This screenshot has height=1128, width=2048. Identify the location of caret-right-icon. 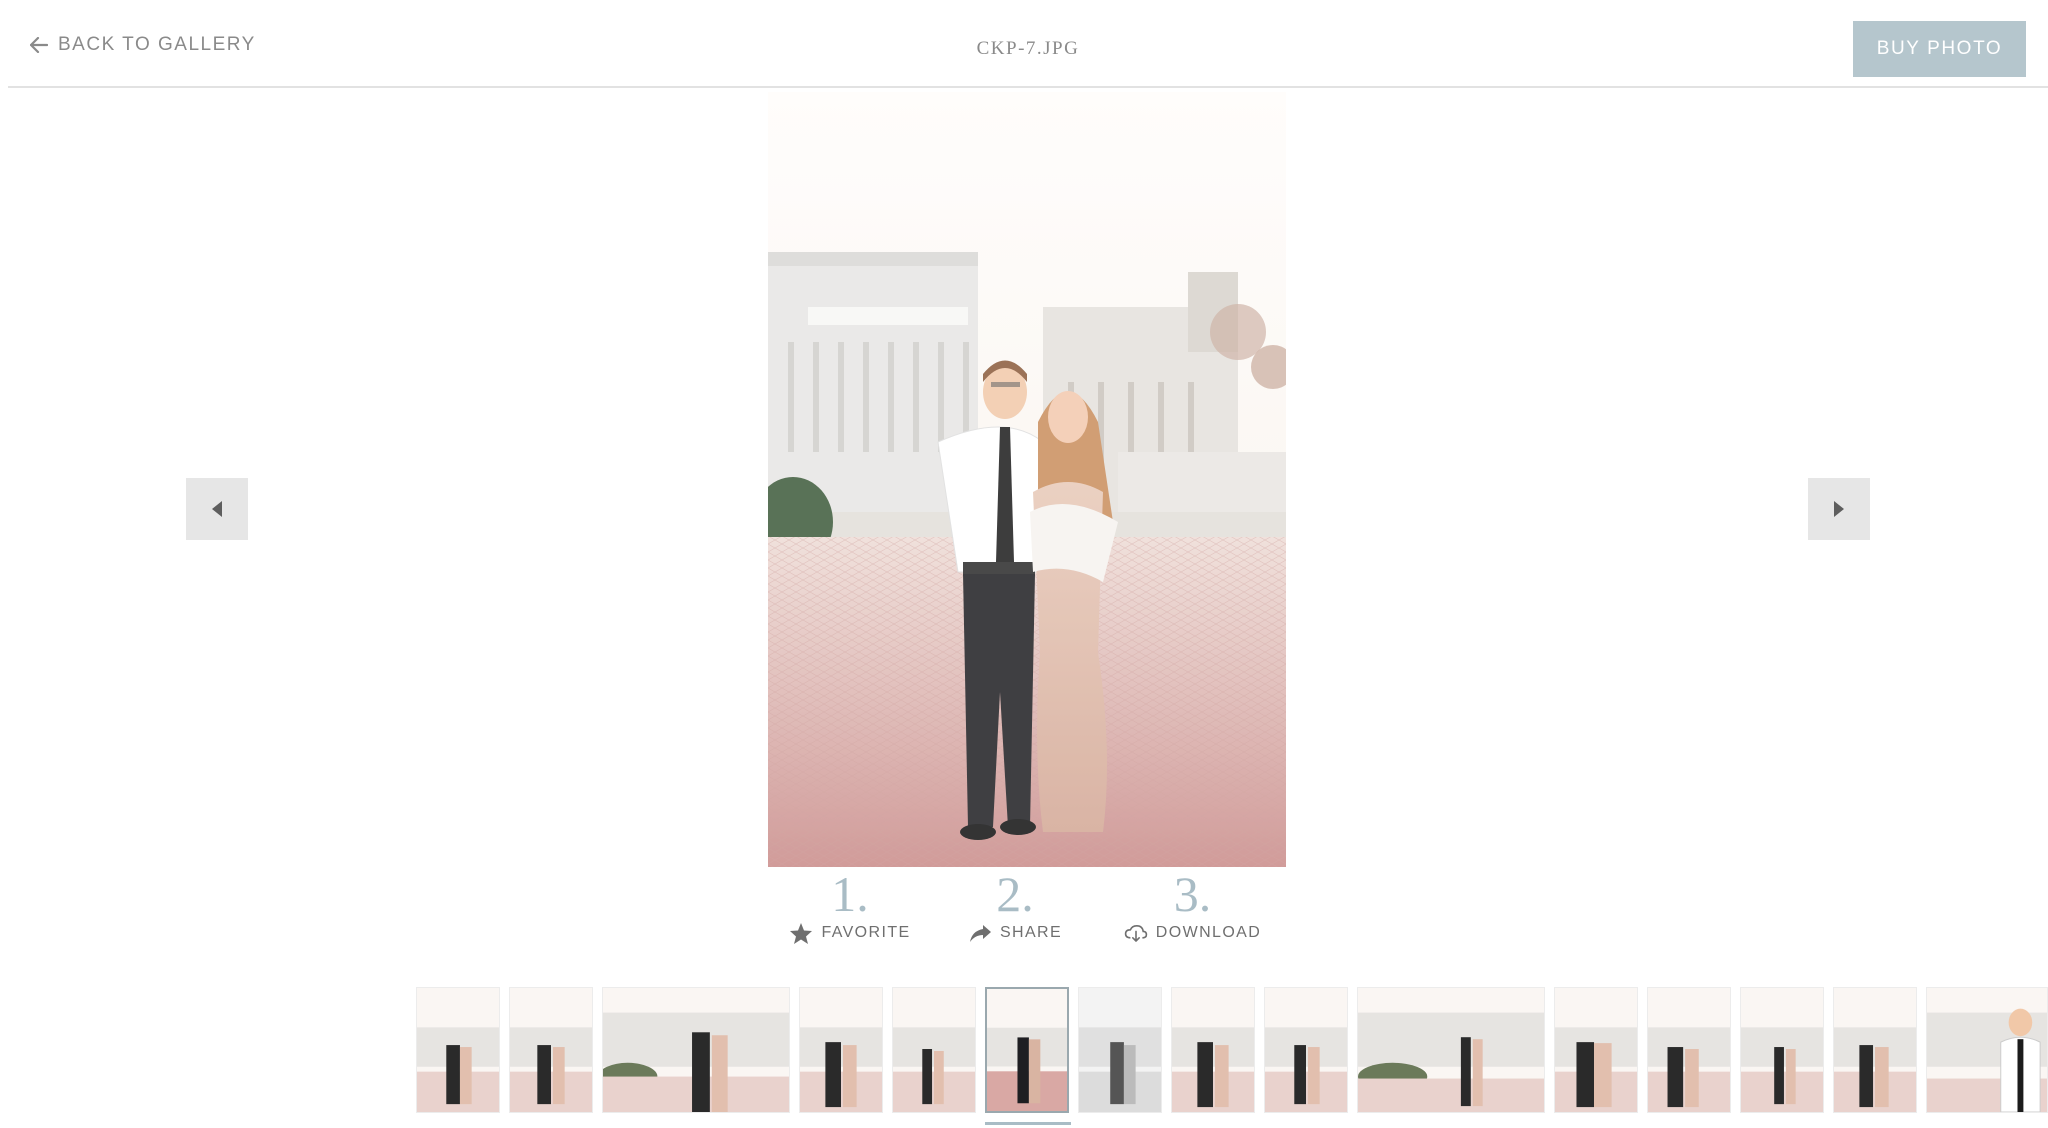
(1839, 509).